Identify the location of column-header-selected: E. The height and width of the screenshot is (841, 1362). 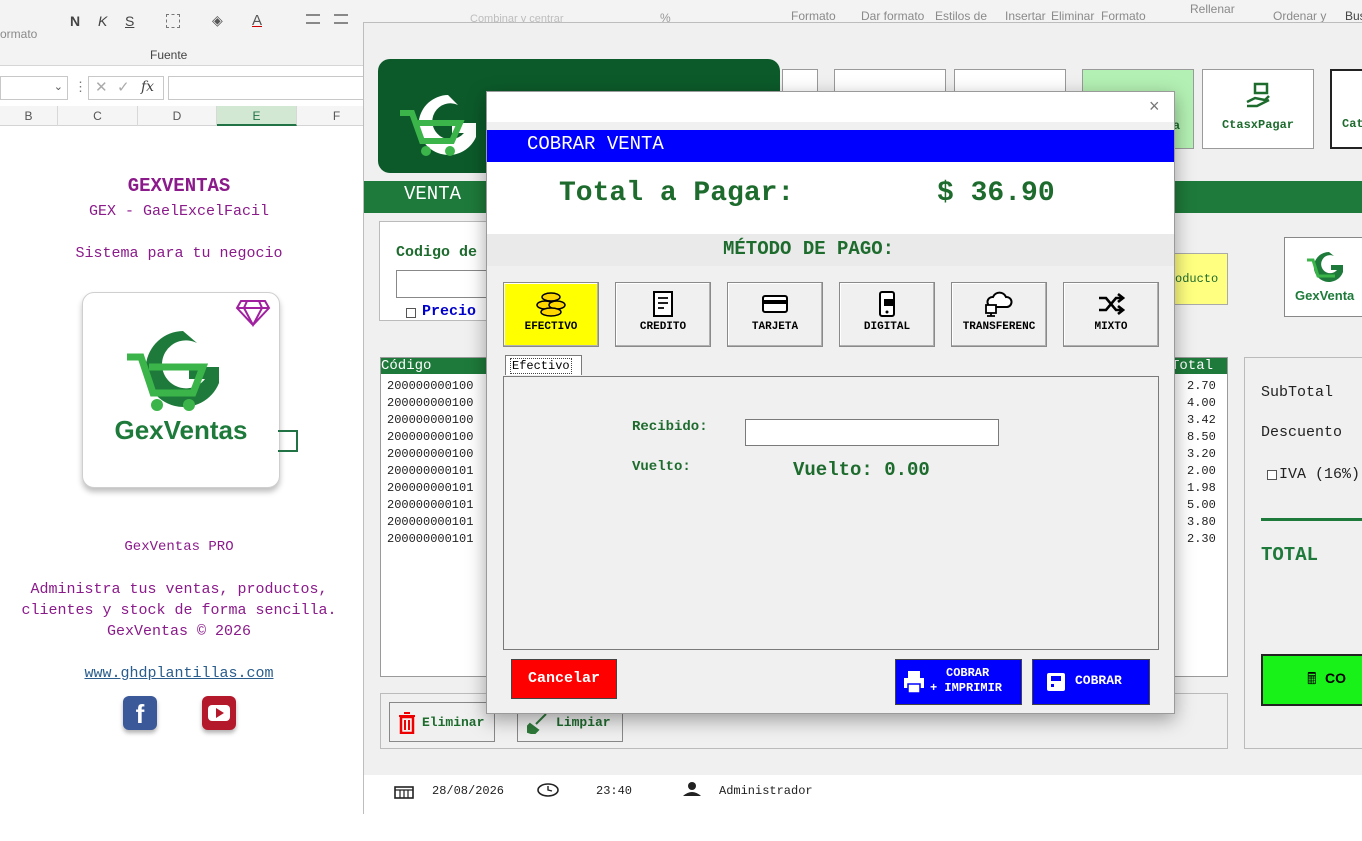
(257, 116).